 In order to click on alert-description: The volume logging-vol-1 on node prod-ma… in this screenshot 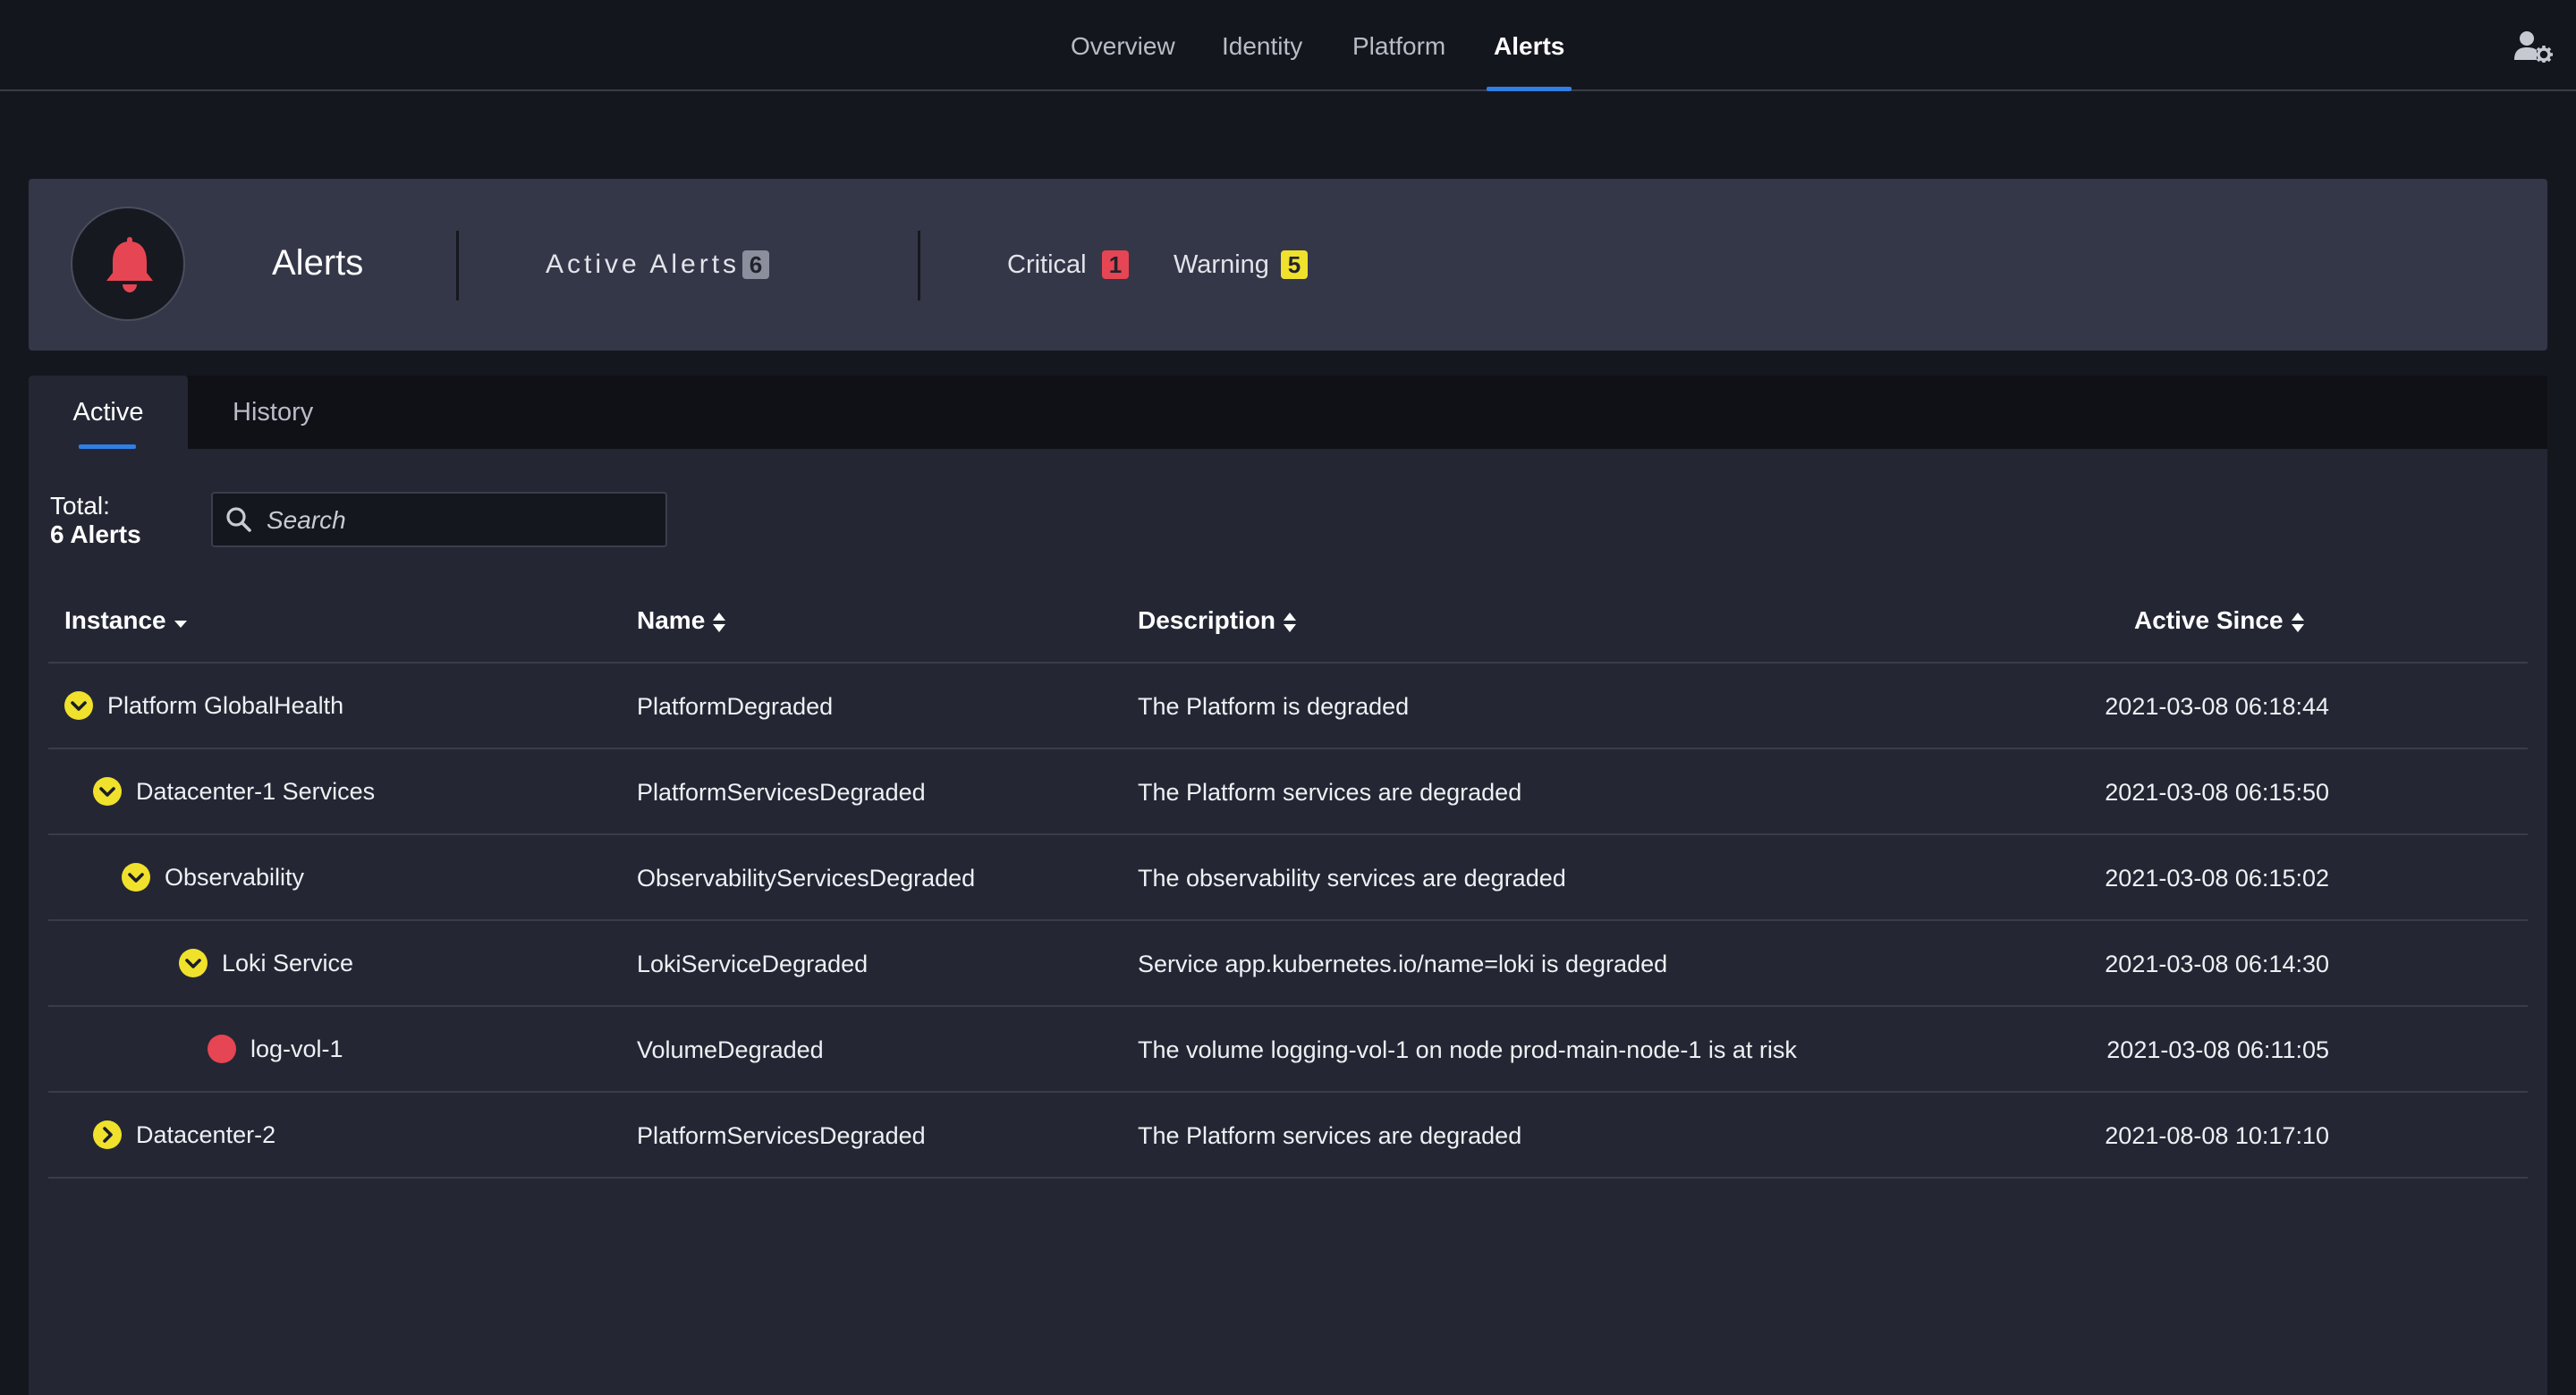, I will do `click(1467, 1049)`.